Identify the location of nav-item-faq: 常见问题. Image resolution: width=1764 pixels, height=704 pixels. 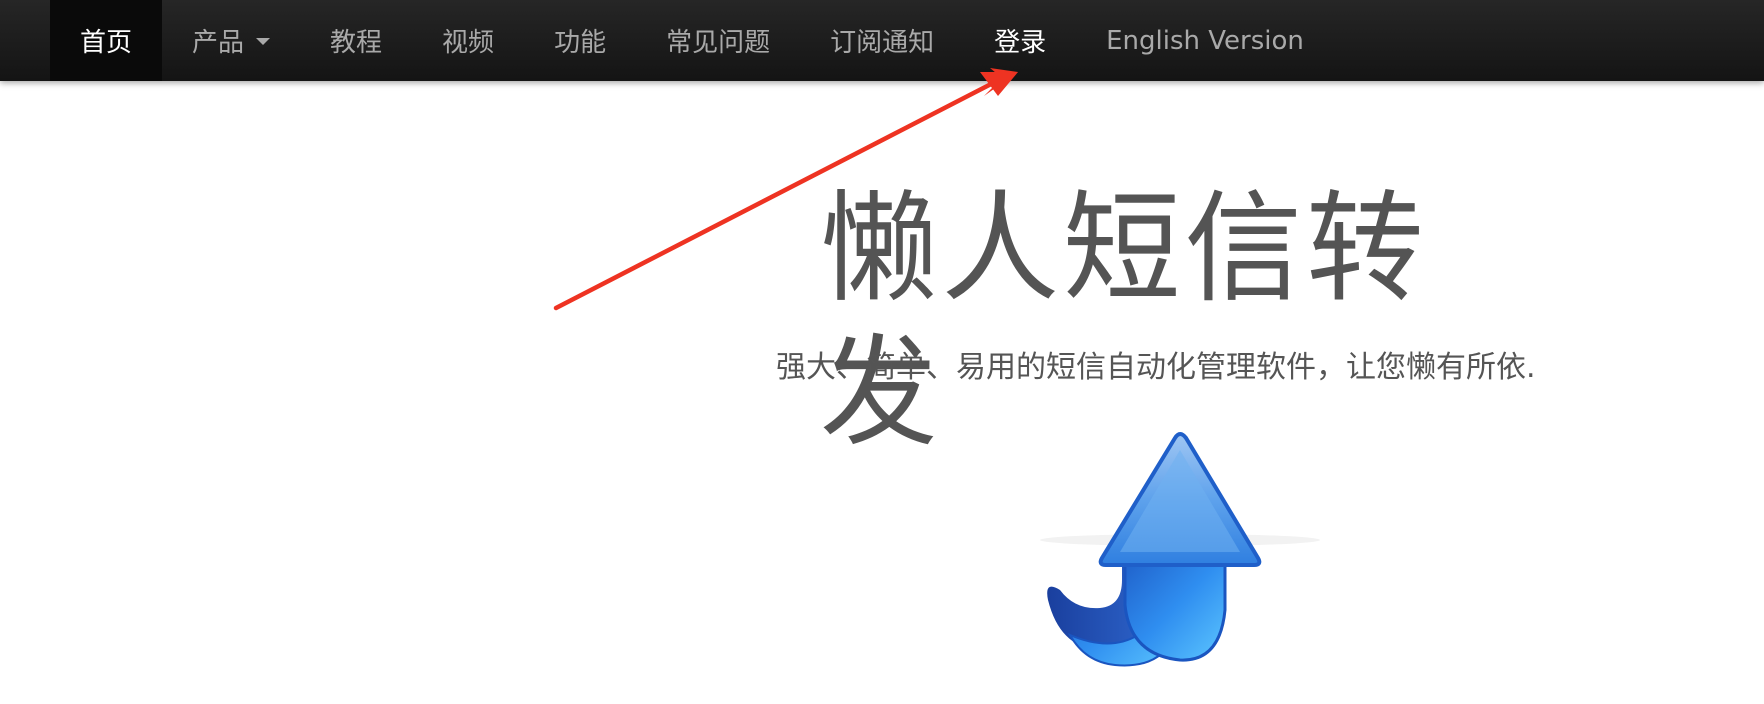
(718, 40).